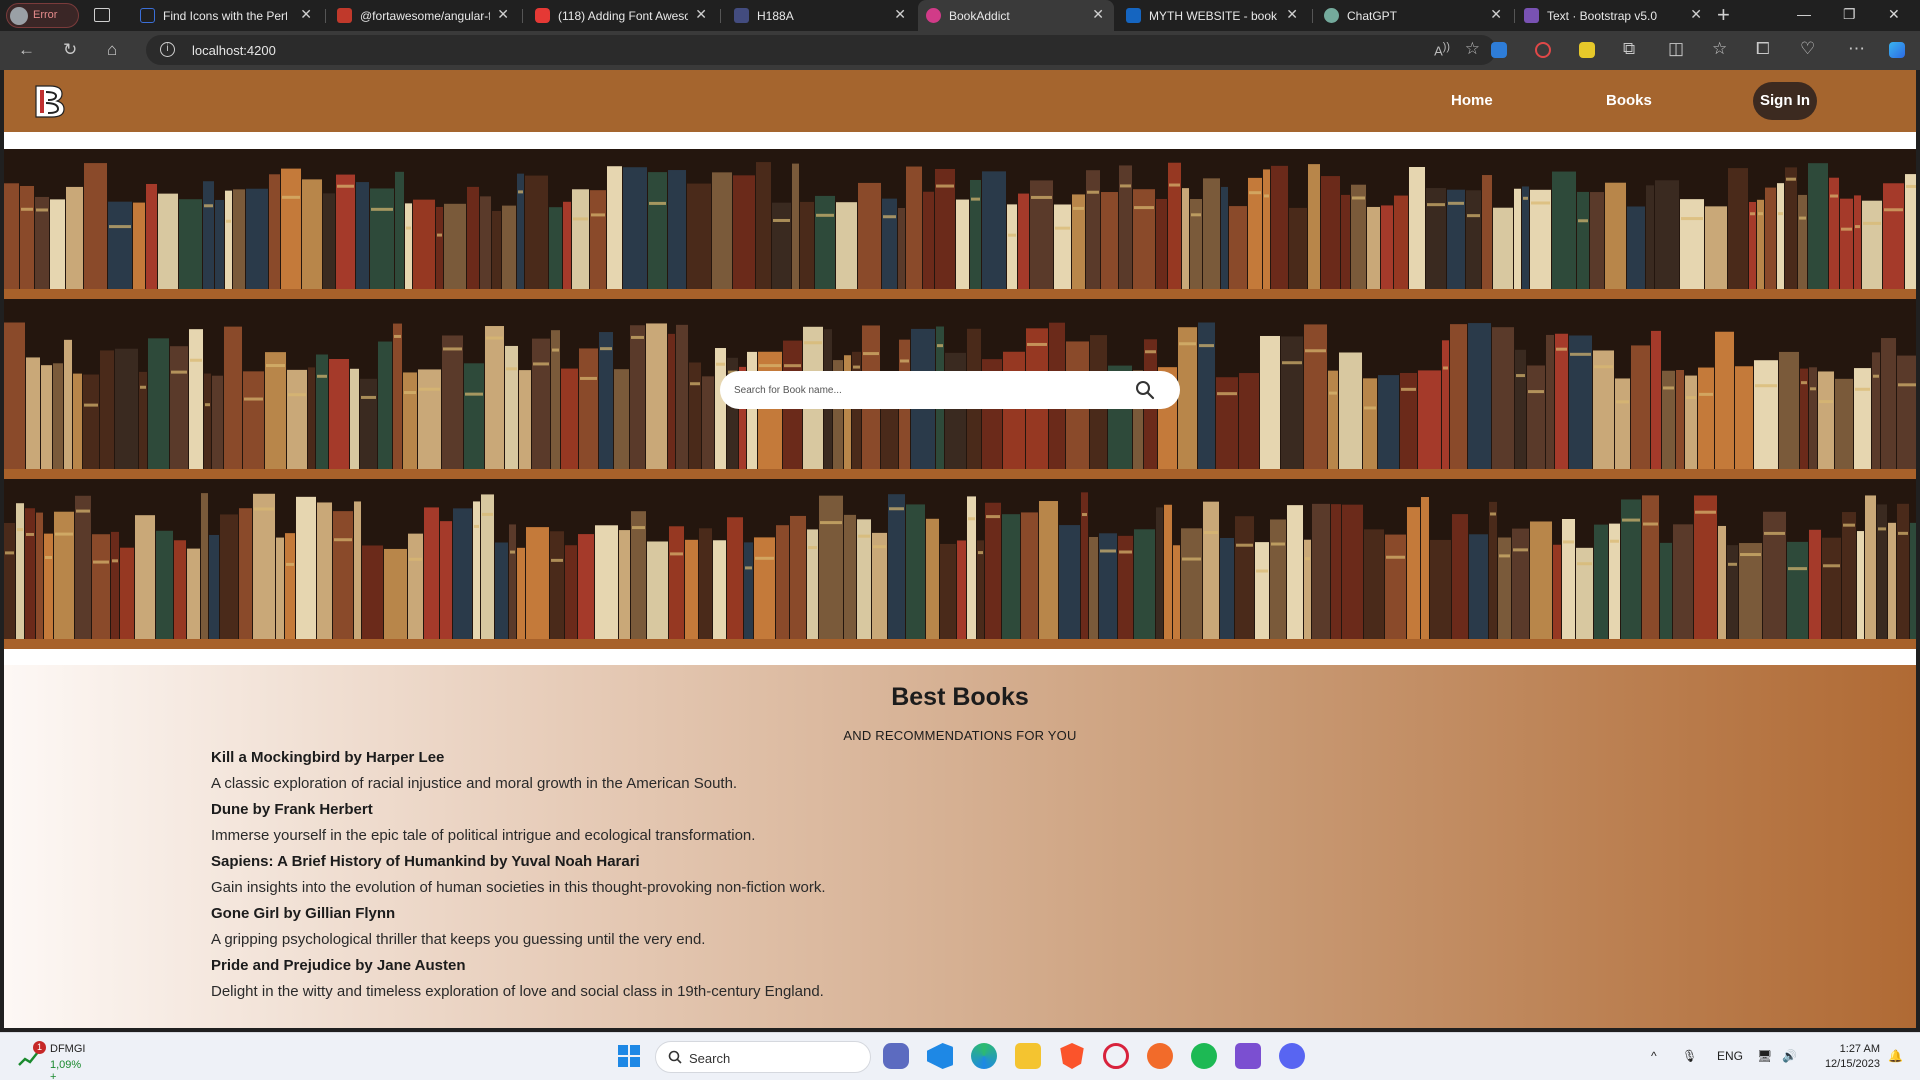  I want to click on language-indicator: ENG, so click(1730, 1056).